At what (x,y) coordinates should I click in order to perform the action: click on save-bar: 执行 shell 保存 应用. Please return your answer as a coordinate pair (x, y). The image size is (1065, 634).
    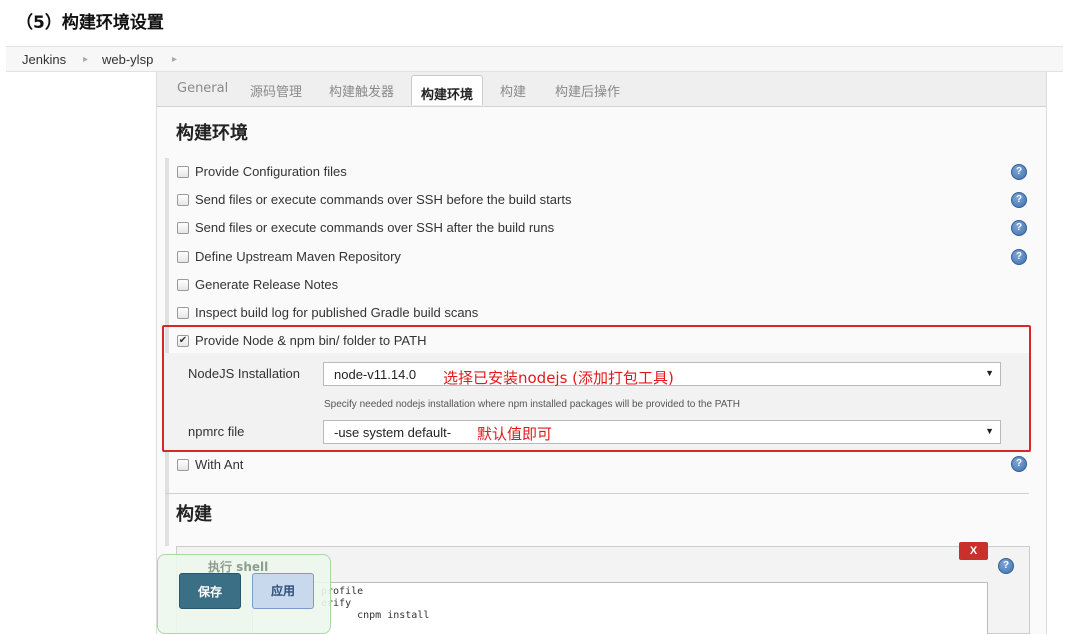
    Looking at the image, I should click on (244, 594).